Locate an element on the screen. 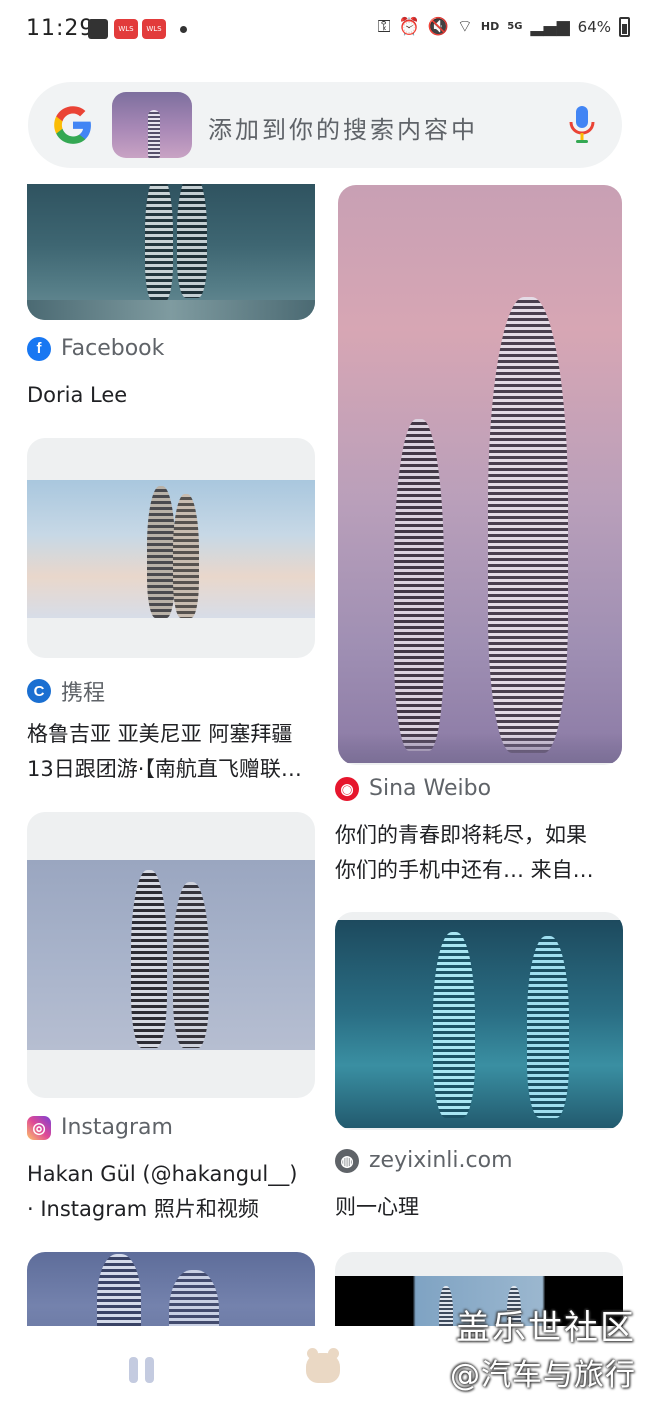  source-label: Facebook is located at coordinates (113, 348).